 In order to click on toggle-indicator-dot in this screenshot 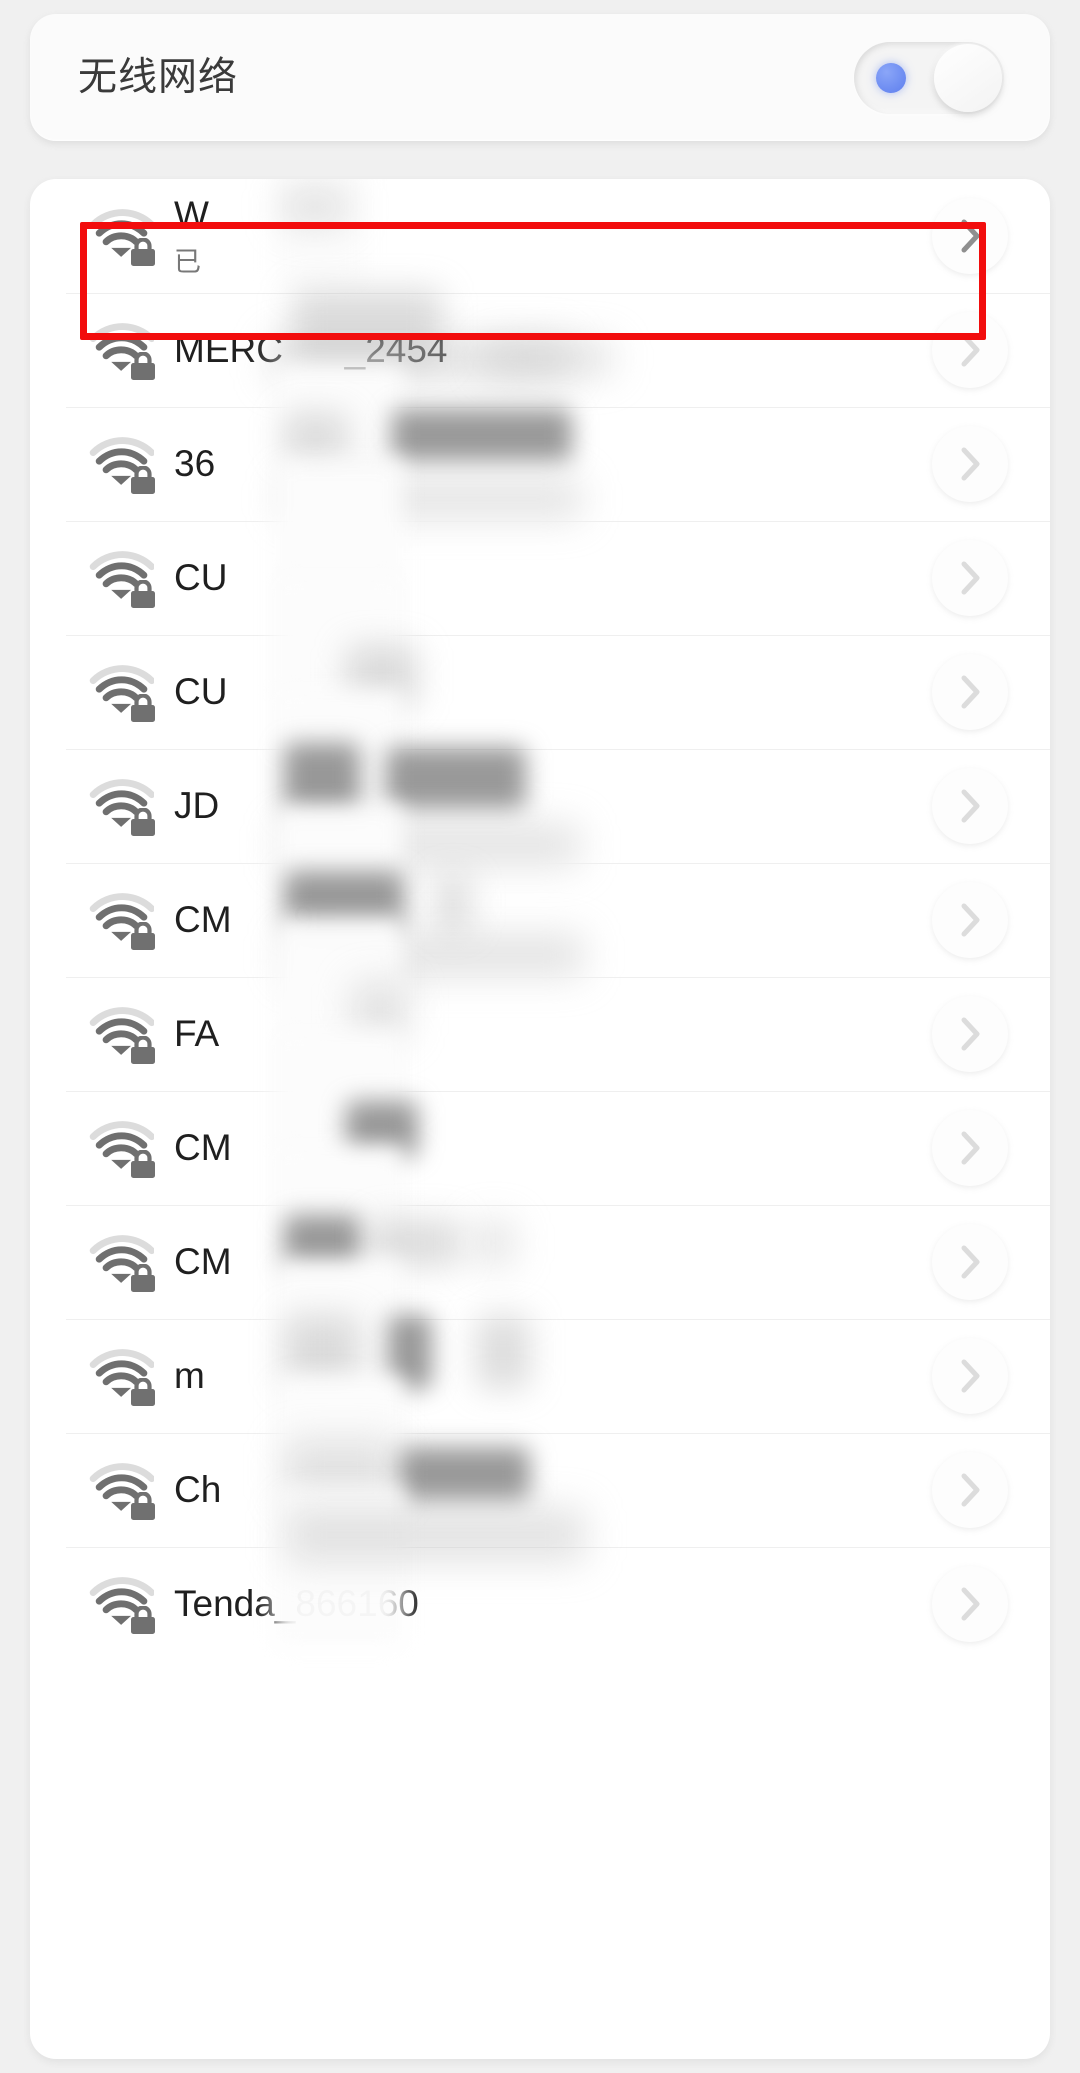, I will do `click(891, 77)`.